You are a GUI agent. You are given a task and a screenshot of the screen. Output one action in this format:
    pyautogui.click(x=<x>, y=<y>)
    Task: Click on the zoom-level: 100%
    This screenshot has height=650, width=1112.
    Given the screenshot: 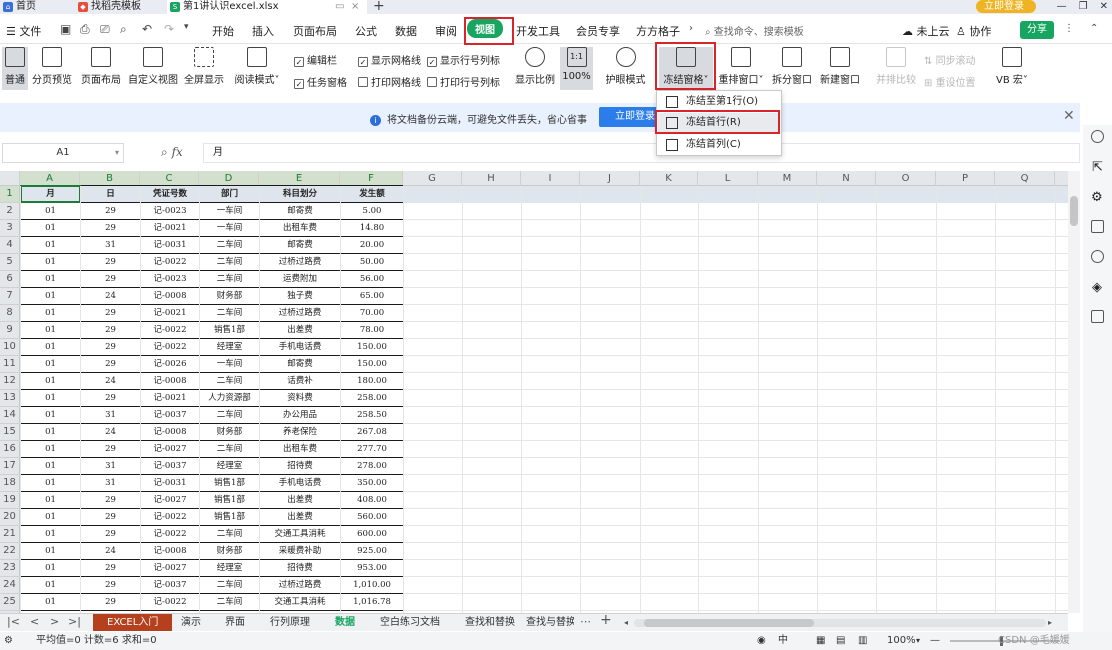 What is the action you would take?
    pyautogui.click(x=901, y=641)
    